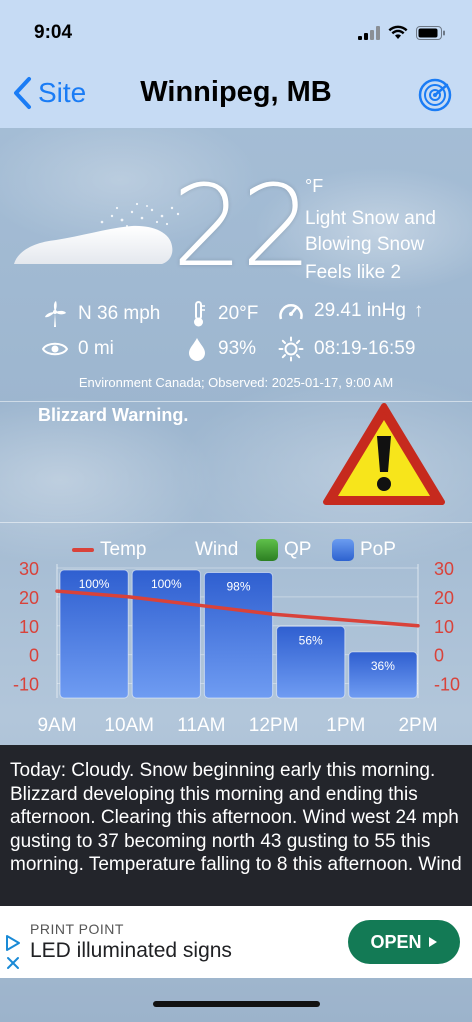 Image resolution: width=472 pixels, height=1022 pixels. What do you see at coordinates (236, 1004) in the screenshot?
I see `home-indicator` at bounding box center [236, 1004].